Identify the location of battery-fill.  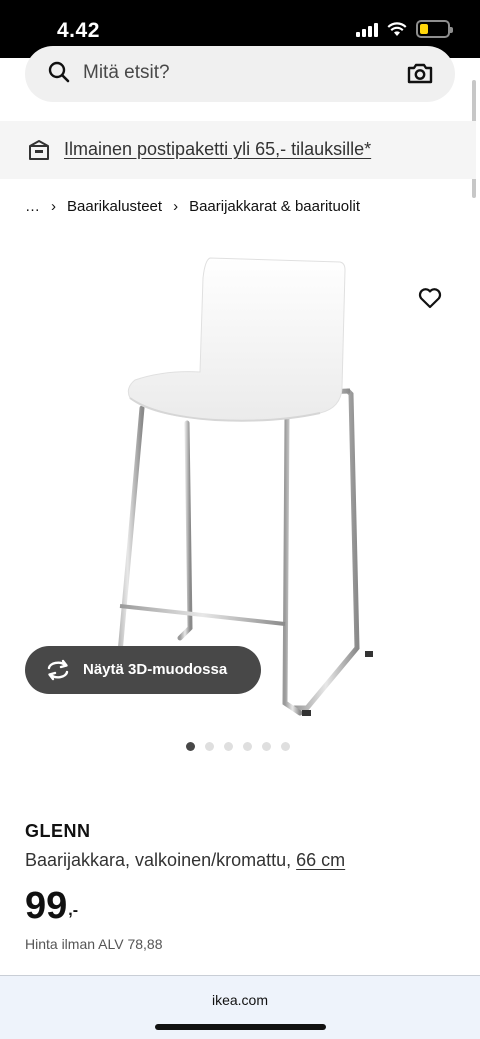
(424, 29).